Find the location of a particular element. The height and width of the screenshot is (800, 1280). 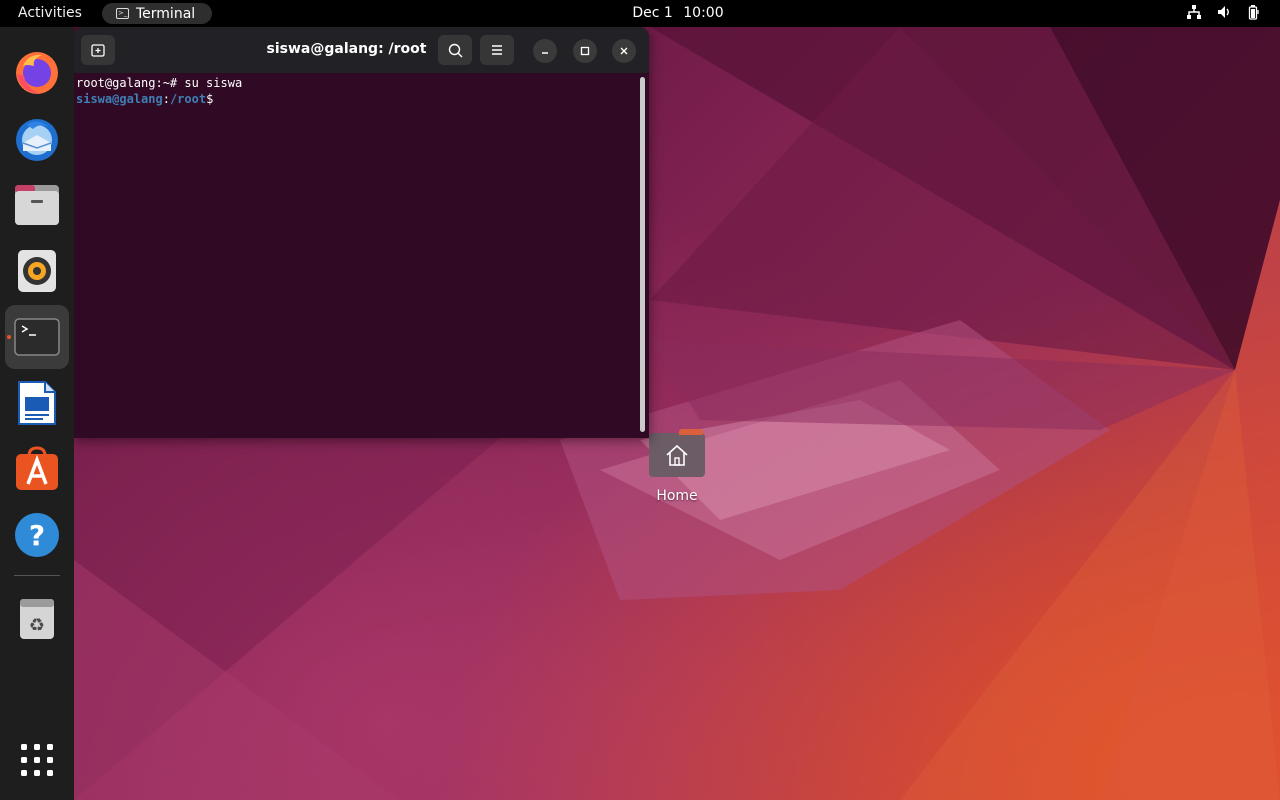

search-button is located at coordinates (455, 50).